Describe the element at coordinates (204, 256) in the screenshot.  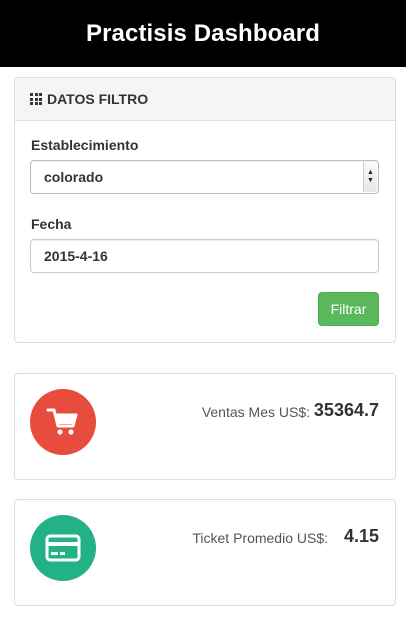
I see `fecha-input: 2015-4-16` at that location.